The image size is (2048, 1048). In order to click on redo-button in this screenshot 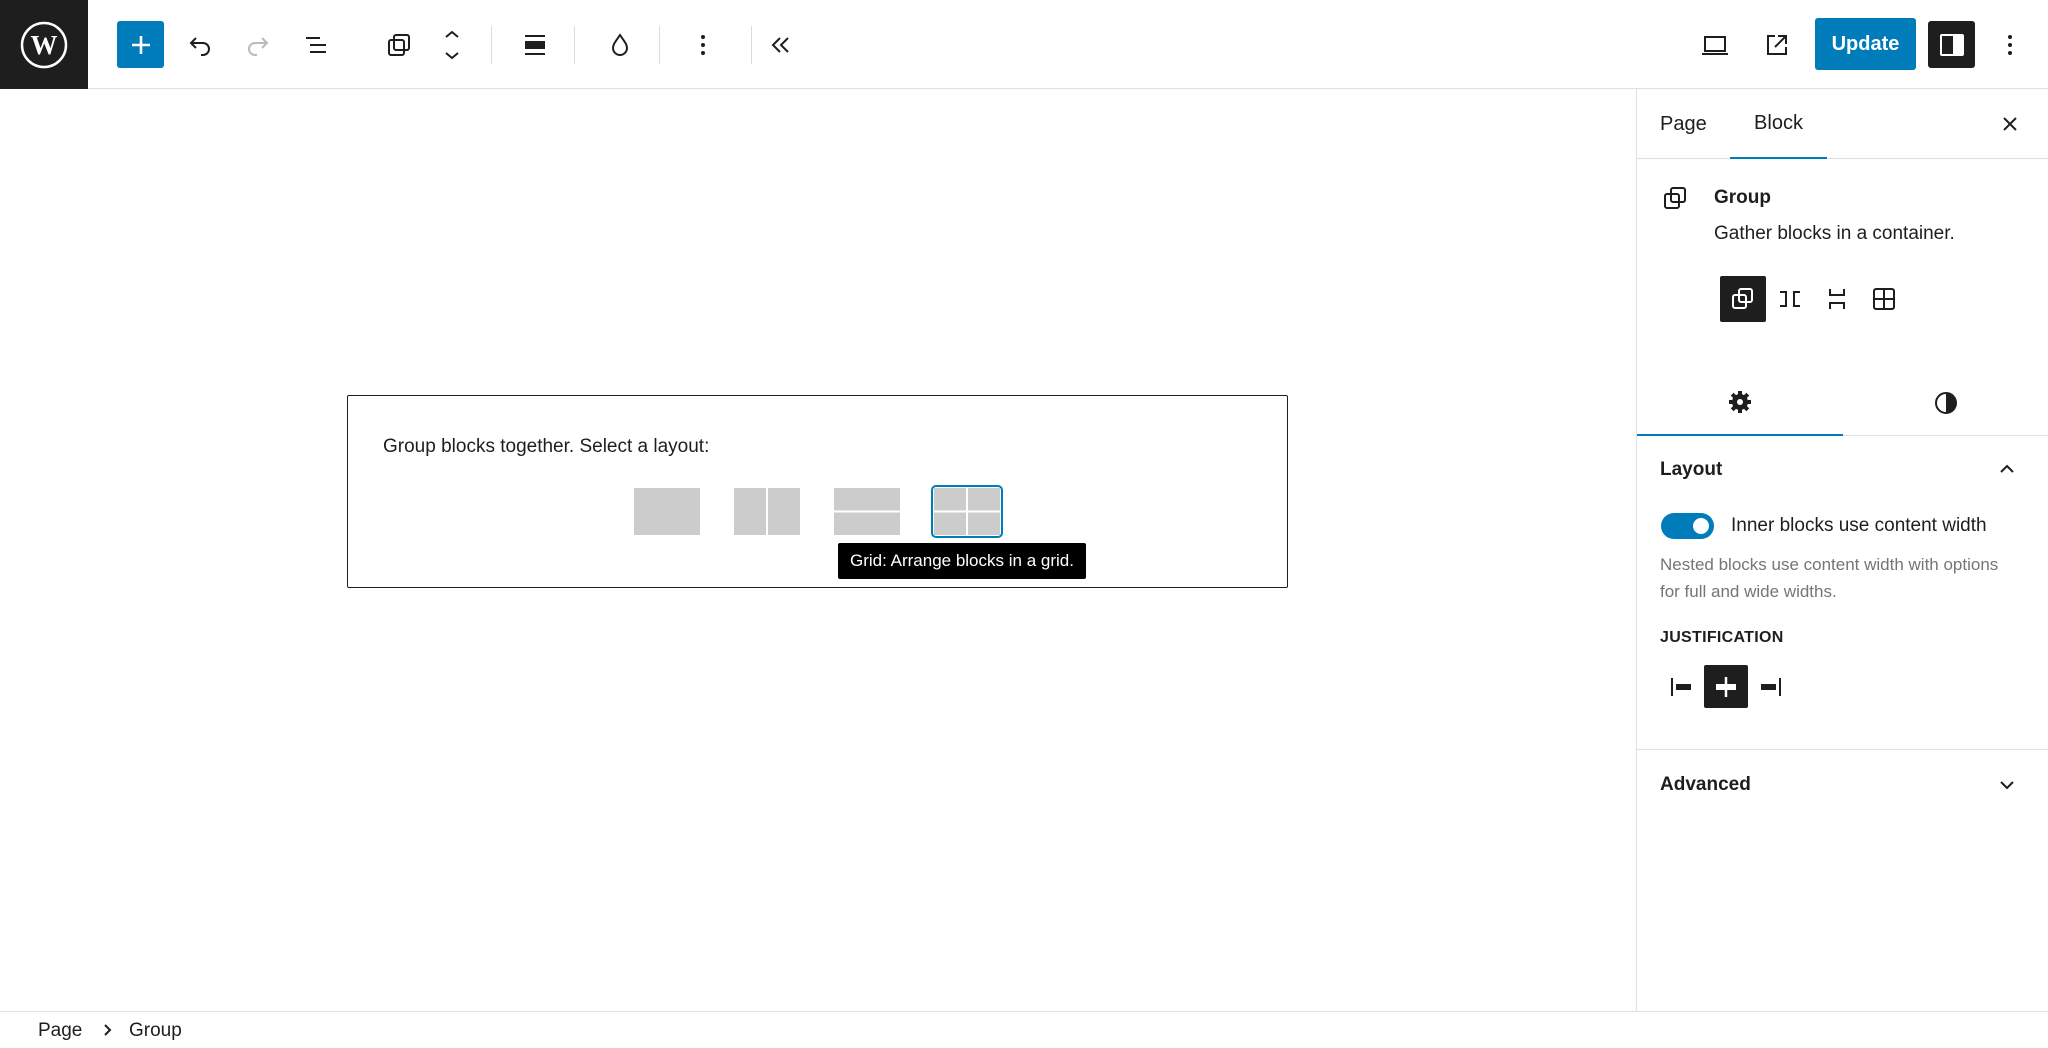, I will do `click(258, 45)`.